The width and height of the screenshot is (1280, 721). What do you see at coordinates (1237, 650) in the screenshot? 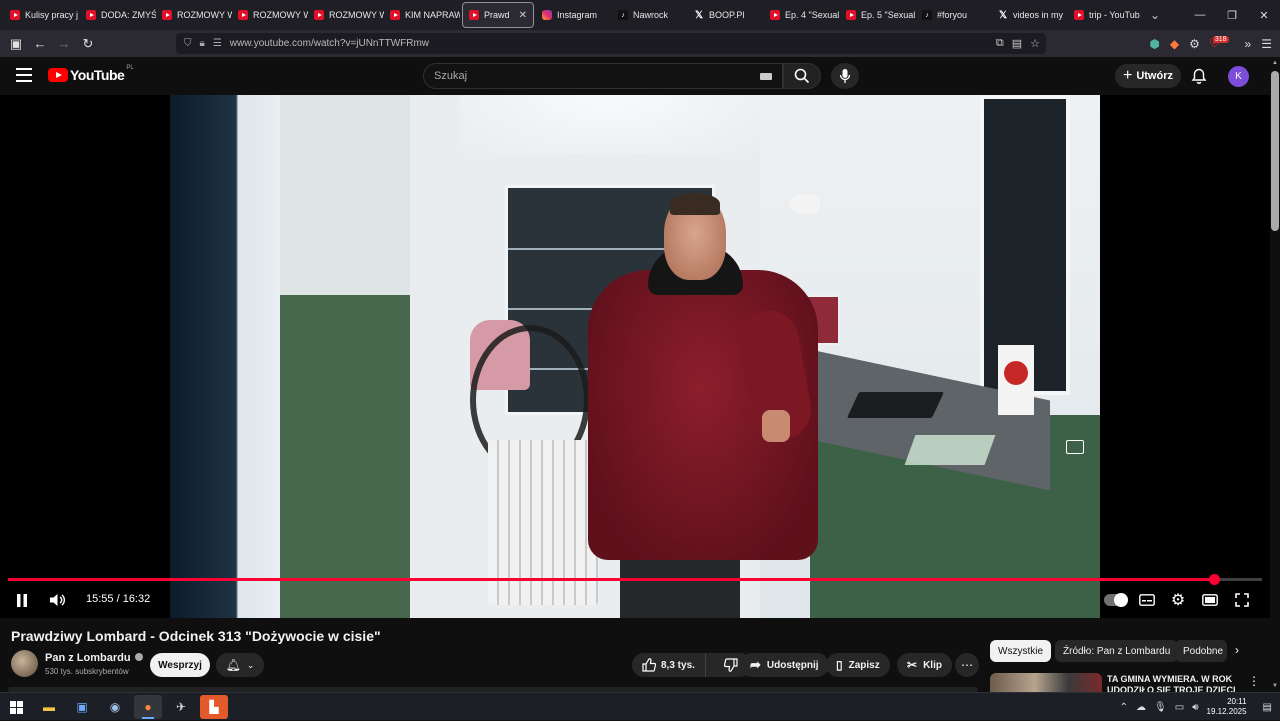
I see `chevron-right-icon: ›` at bounding box center [1237, 650].